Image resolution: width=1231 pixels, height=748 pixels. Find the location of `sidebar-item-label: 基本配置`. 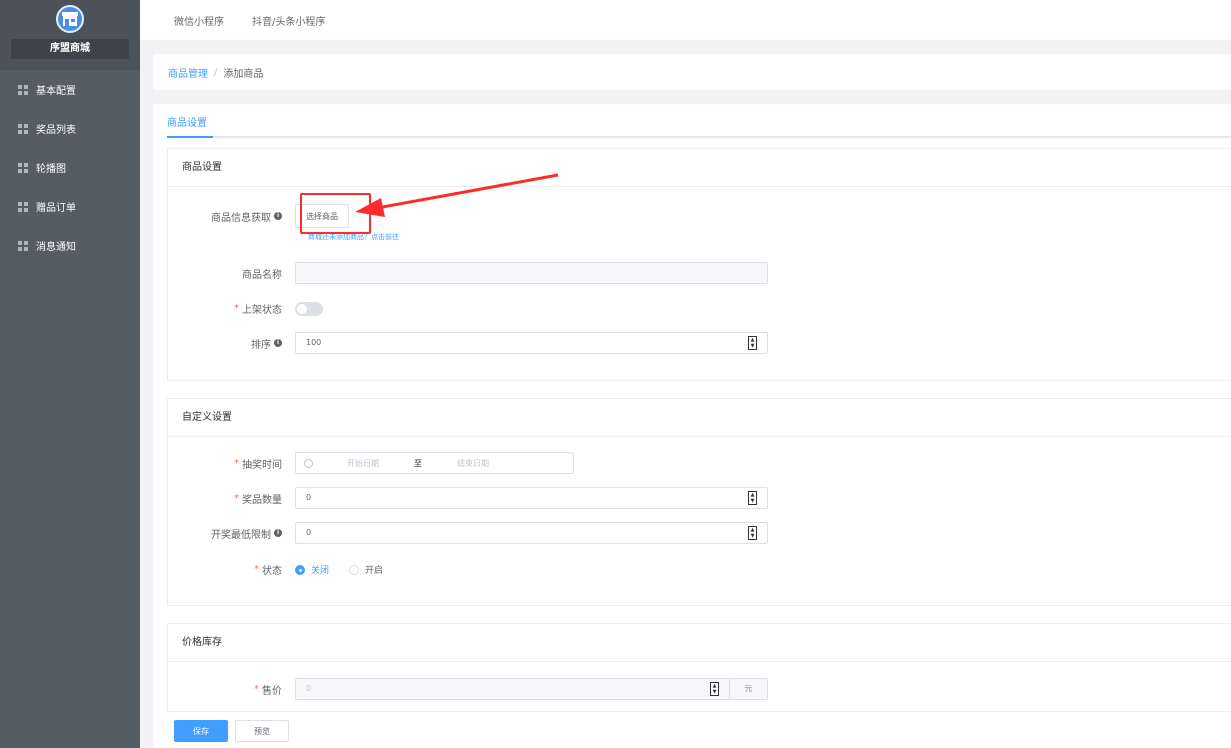

sidebar-item-label: 基本配置 is located at coordinates (56, 91).